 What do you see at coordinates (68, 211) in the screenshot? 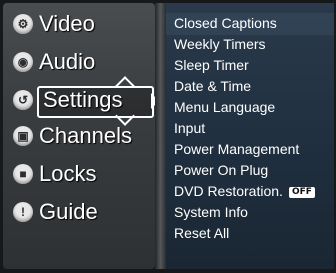
I see `menu-item-label: Guide` at bounding box center [68, 211].